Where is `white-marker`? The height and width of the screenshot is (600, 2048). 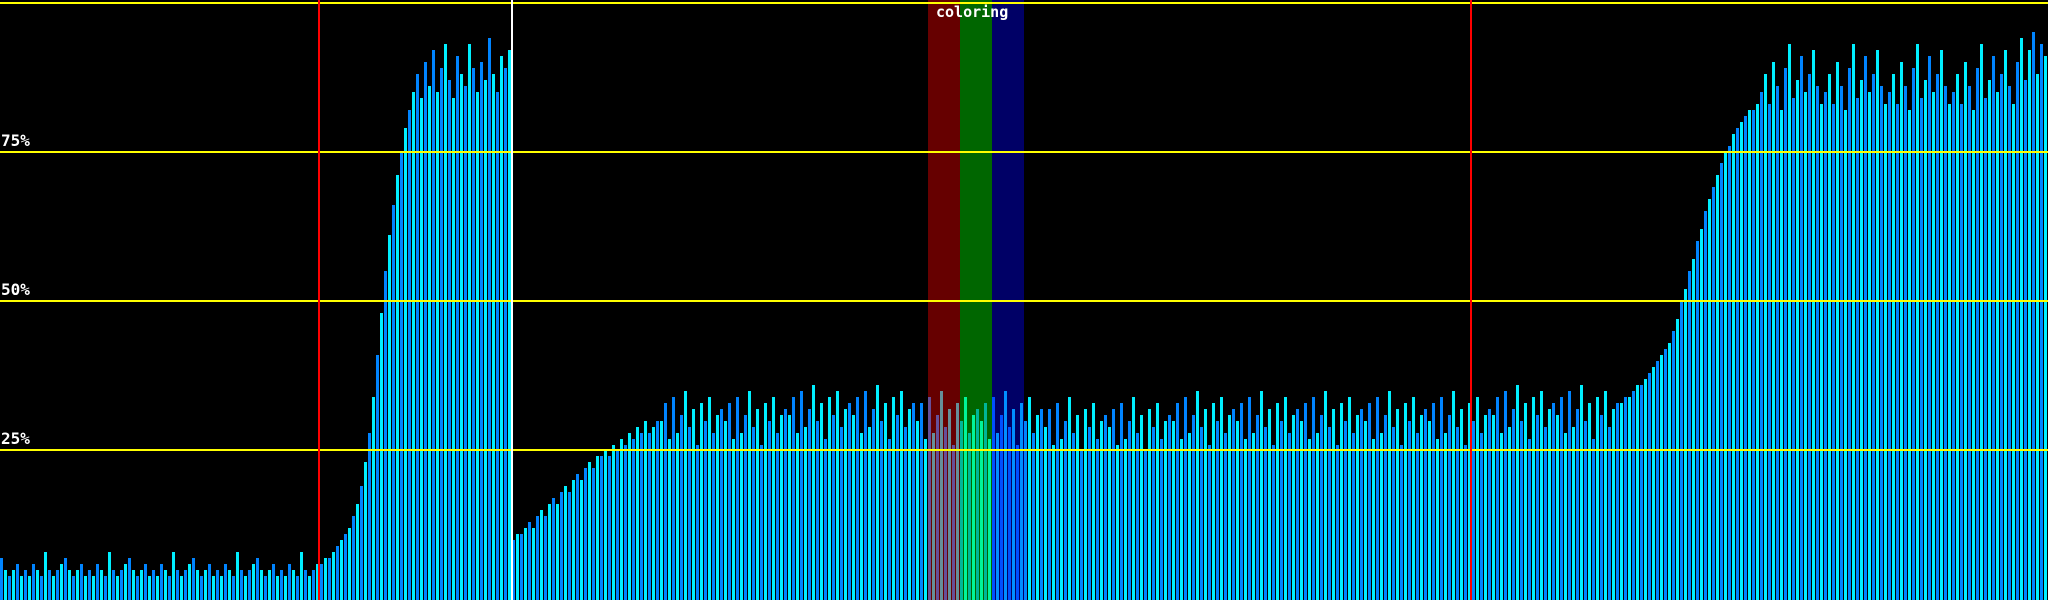 white-marker is located at coordinates (512, 300).